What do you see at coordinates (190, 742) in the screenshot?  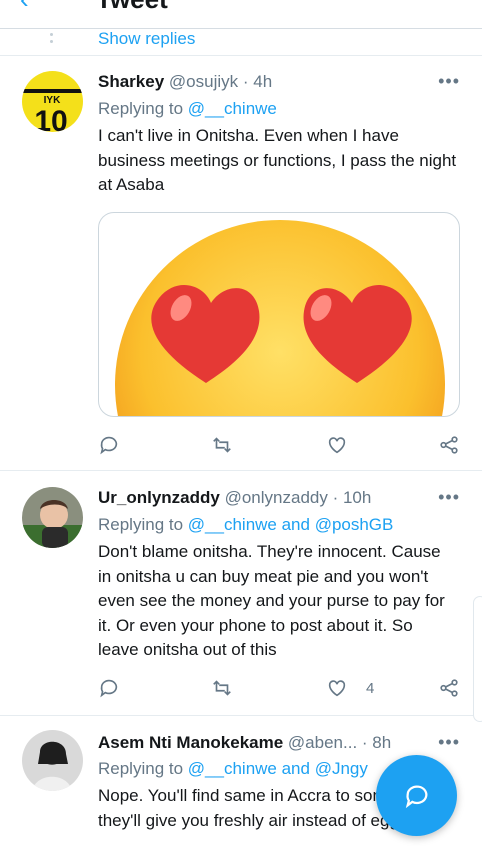 I see `author-name: Asem Nti Manokekame` at bounding box center [190, 742].